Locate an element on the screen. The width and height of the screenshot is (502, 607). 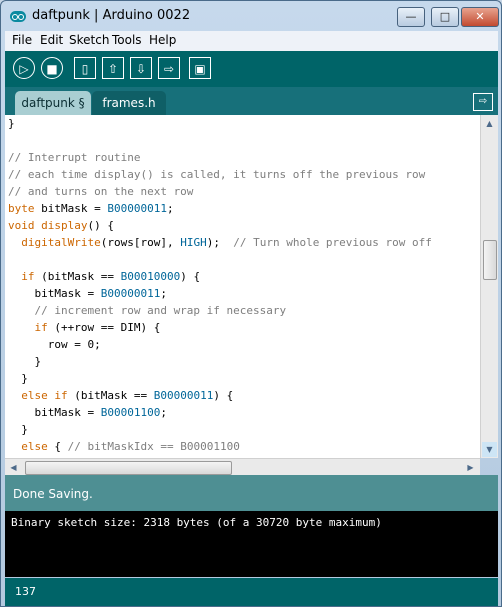
tab-bar: daftpunk § frames.h ⇨ is located at coordinates (251, 101).